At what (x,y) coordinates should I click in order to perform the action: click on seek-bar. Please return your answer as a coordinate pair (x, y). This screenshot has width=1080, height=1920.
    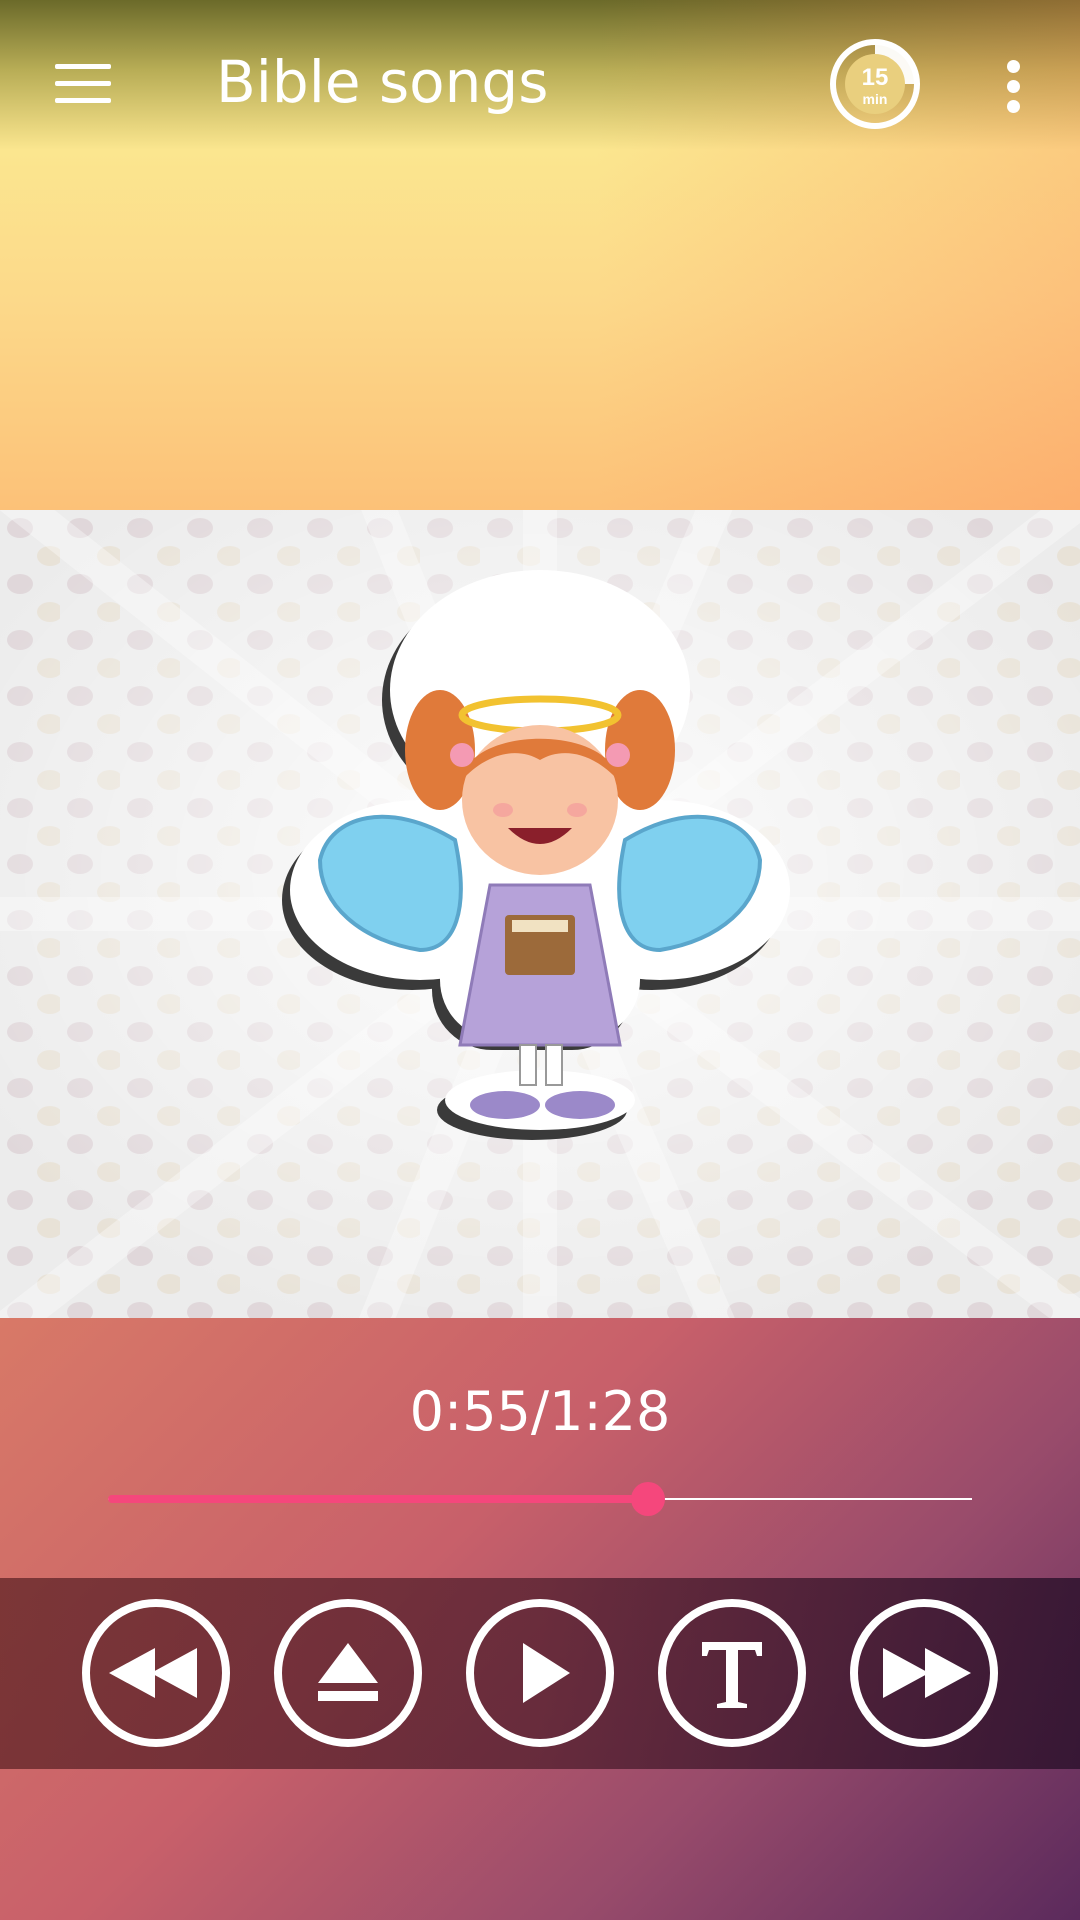
    Looking at the image, I should click on (540, 1500).